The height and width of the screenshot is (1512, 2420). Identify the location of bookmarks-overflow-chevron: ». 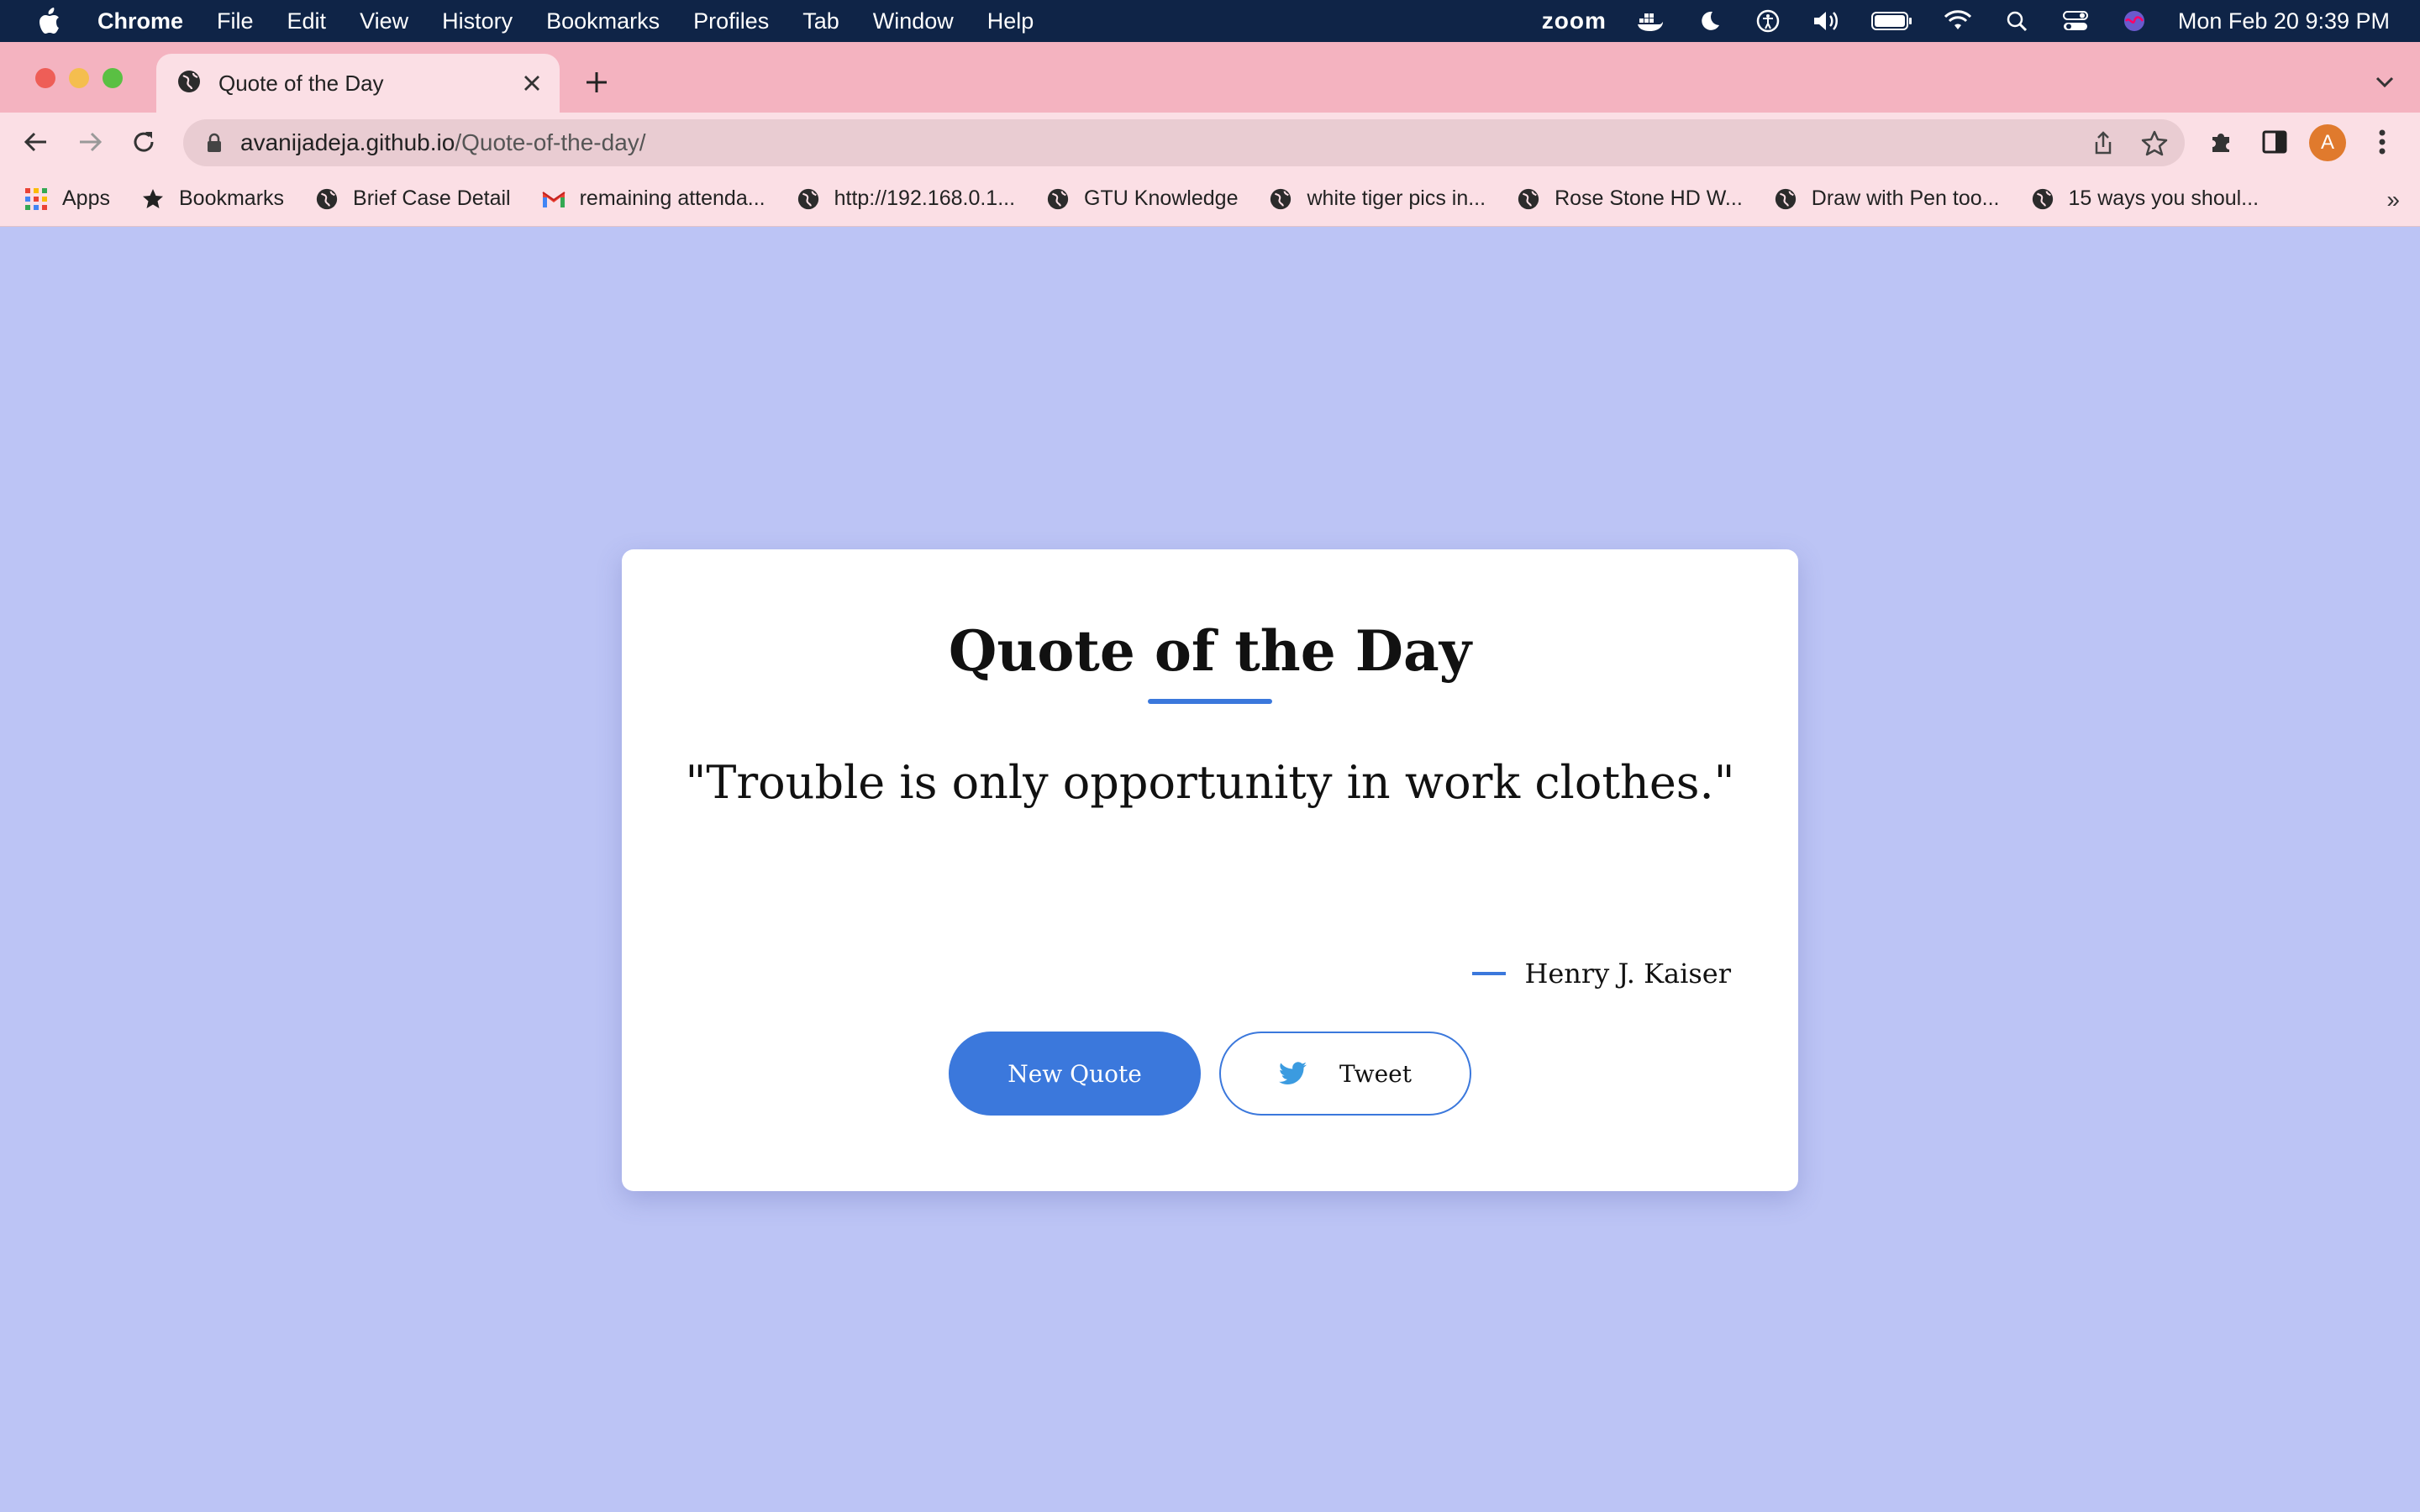
(2393, 199).